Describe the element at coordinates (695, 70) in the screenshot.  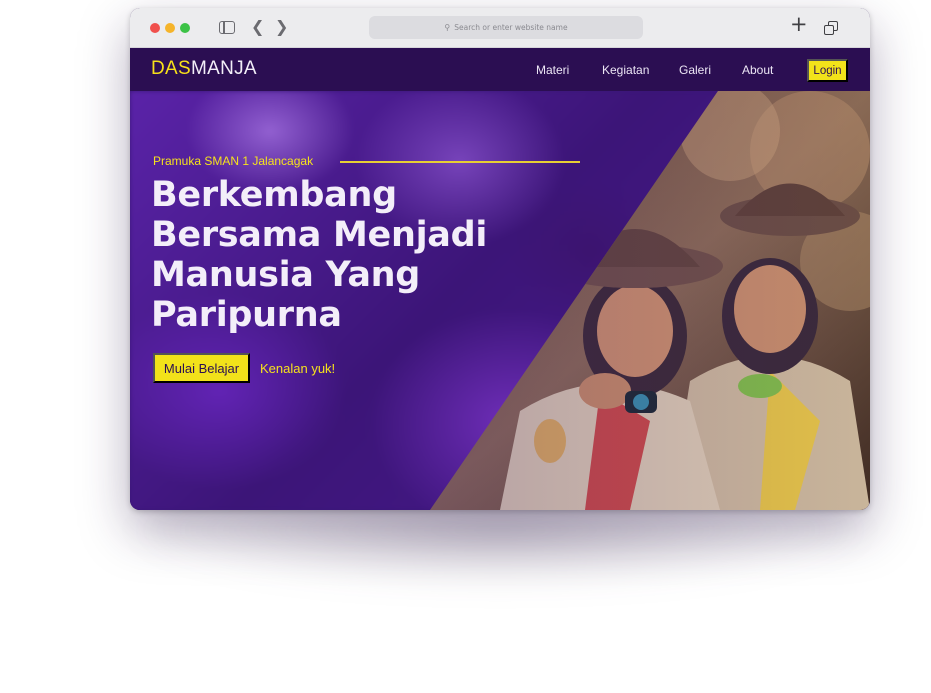
I see `nav-link-galeri: Galeri` at that location.